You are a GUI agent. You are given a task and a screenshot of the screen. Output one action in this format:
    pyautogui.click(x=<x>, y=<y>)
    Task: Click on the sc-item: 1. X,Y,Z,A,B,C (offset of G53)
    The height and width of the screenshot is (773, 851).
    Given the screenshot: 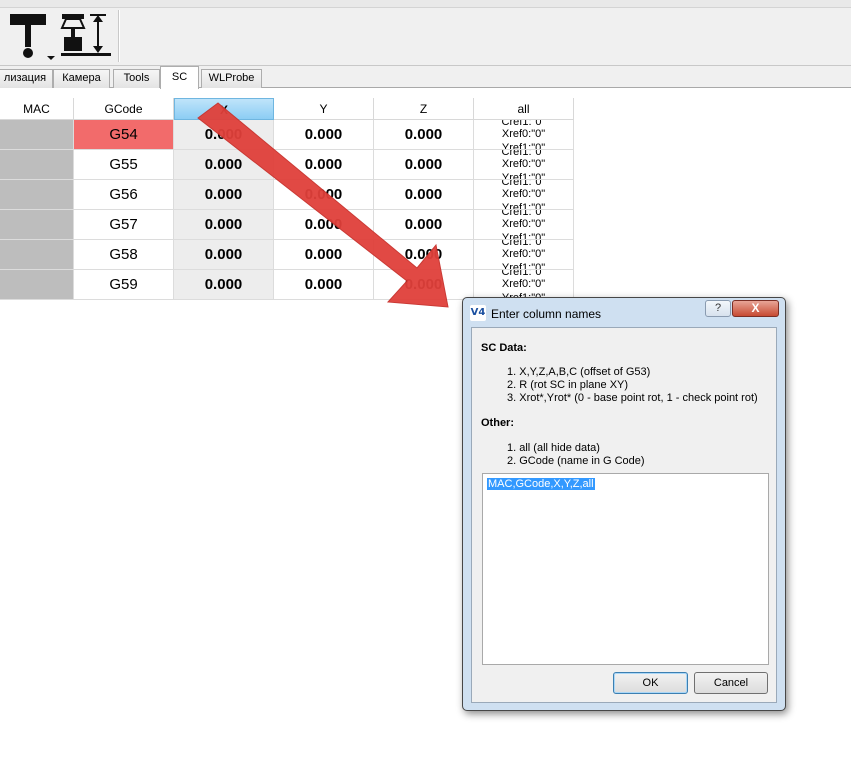 What is the action you would take?
    pyautogui.click(x=579, y=372)
    